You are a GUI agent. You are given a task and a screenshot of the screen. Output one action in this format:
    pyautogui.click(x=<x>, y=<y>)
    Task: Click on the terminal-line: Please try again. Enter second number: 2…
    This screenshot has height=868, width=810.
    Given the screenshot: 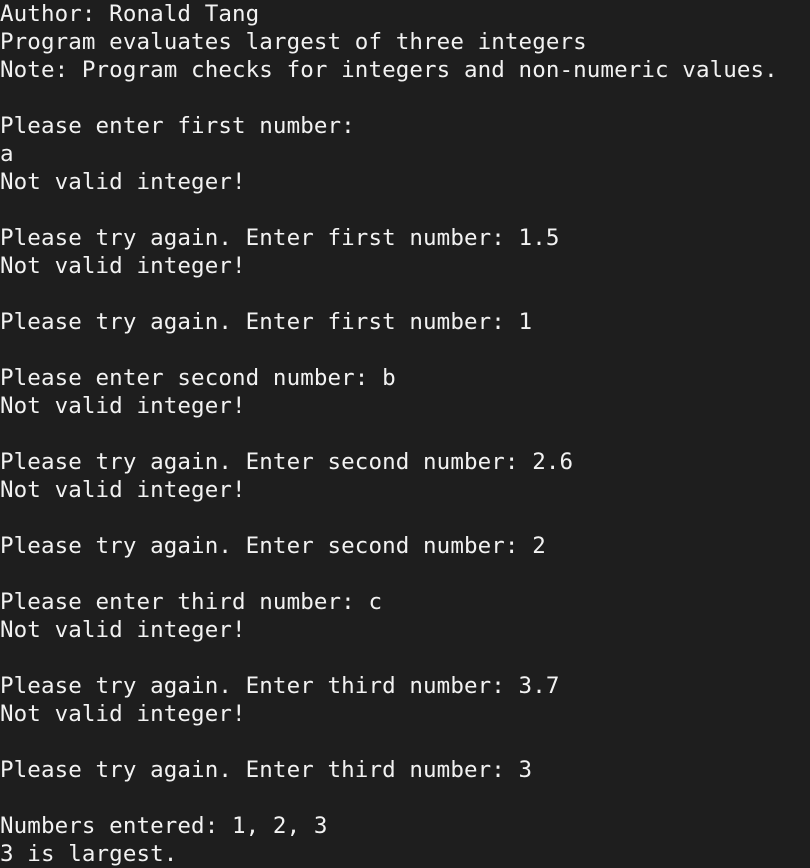 What is the action you would take?
    pyautogui.click(x=287, y=462)
    